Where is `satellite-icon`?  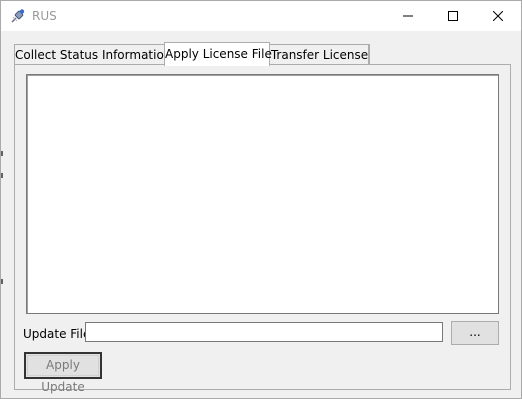 satellite-icon is located at coordinates (18, 16).